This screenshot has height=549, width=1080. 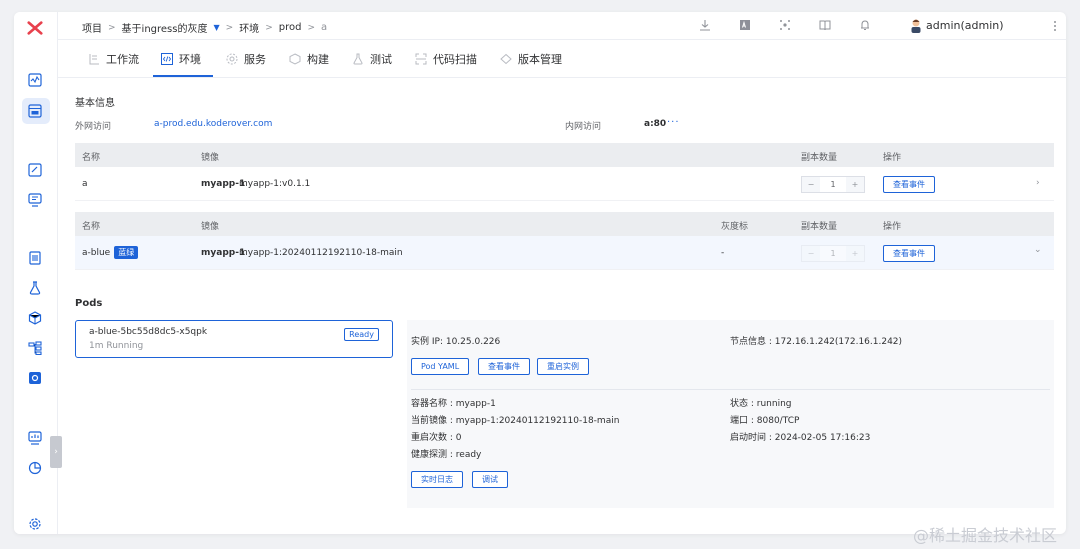 I want to click on code-icon, so click(x=167, y=59).